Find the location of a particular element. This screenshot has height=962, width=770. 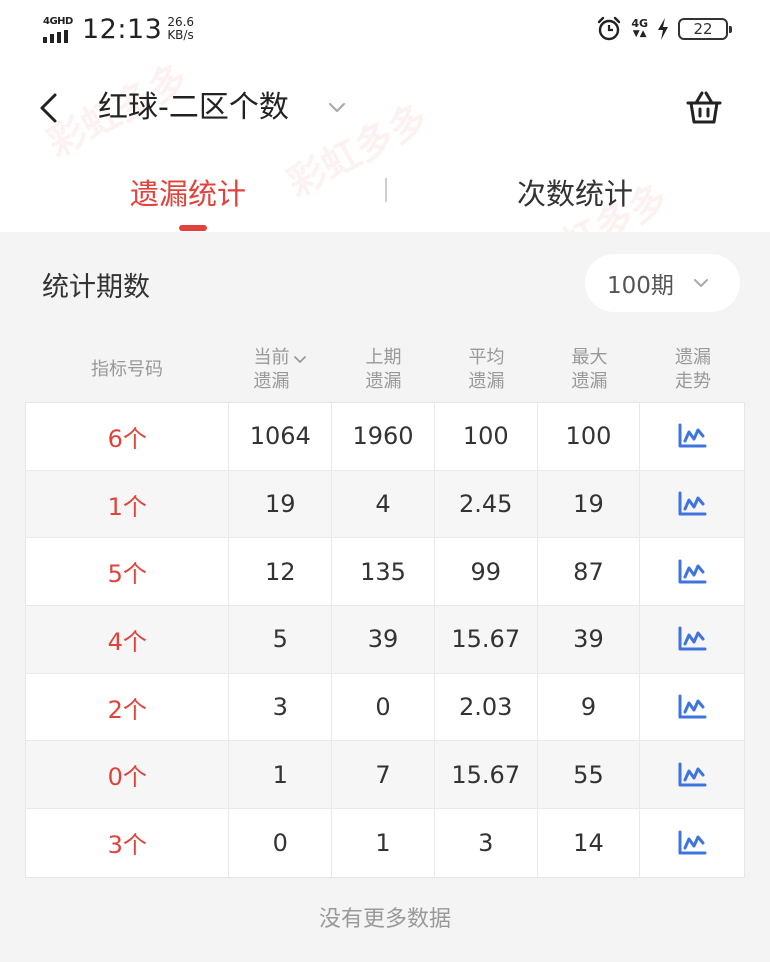

tab-omission-stats: 遗漏统计 is located at coordinates (188, 194).